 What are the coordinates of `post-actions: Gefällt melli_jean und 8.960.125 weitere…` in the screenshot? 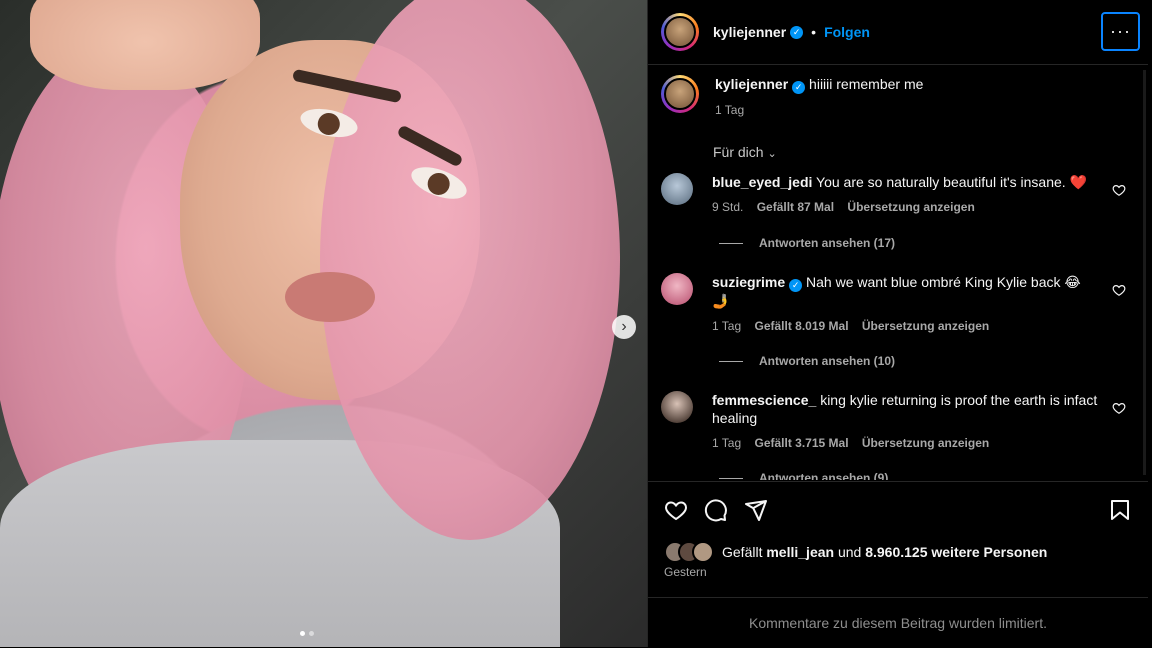 It's located at (898, 539).